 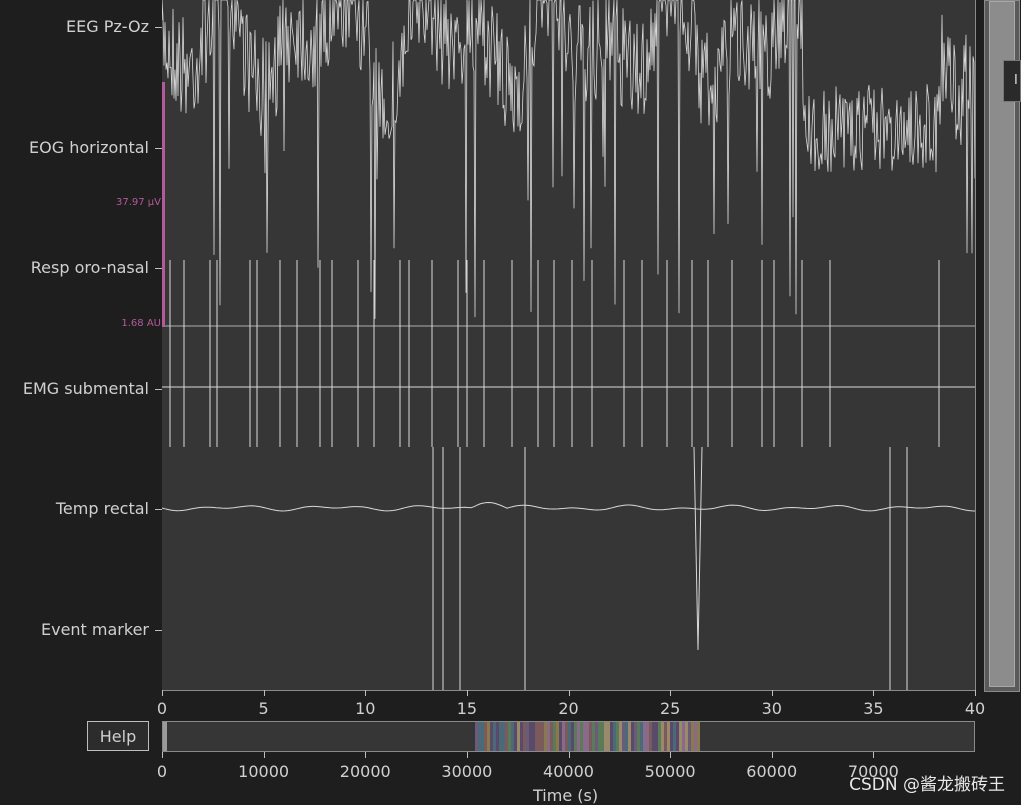 What do you see at coordinates (263, 708) in the screenshot?
I see `time-tick-label: 5` at bounding box center [263, 708].